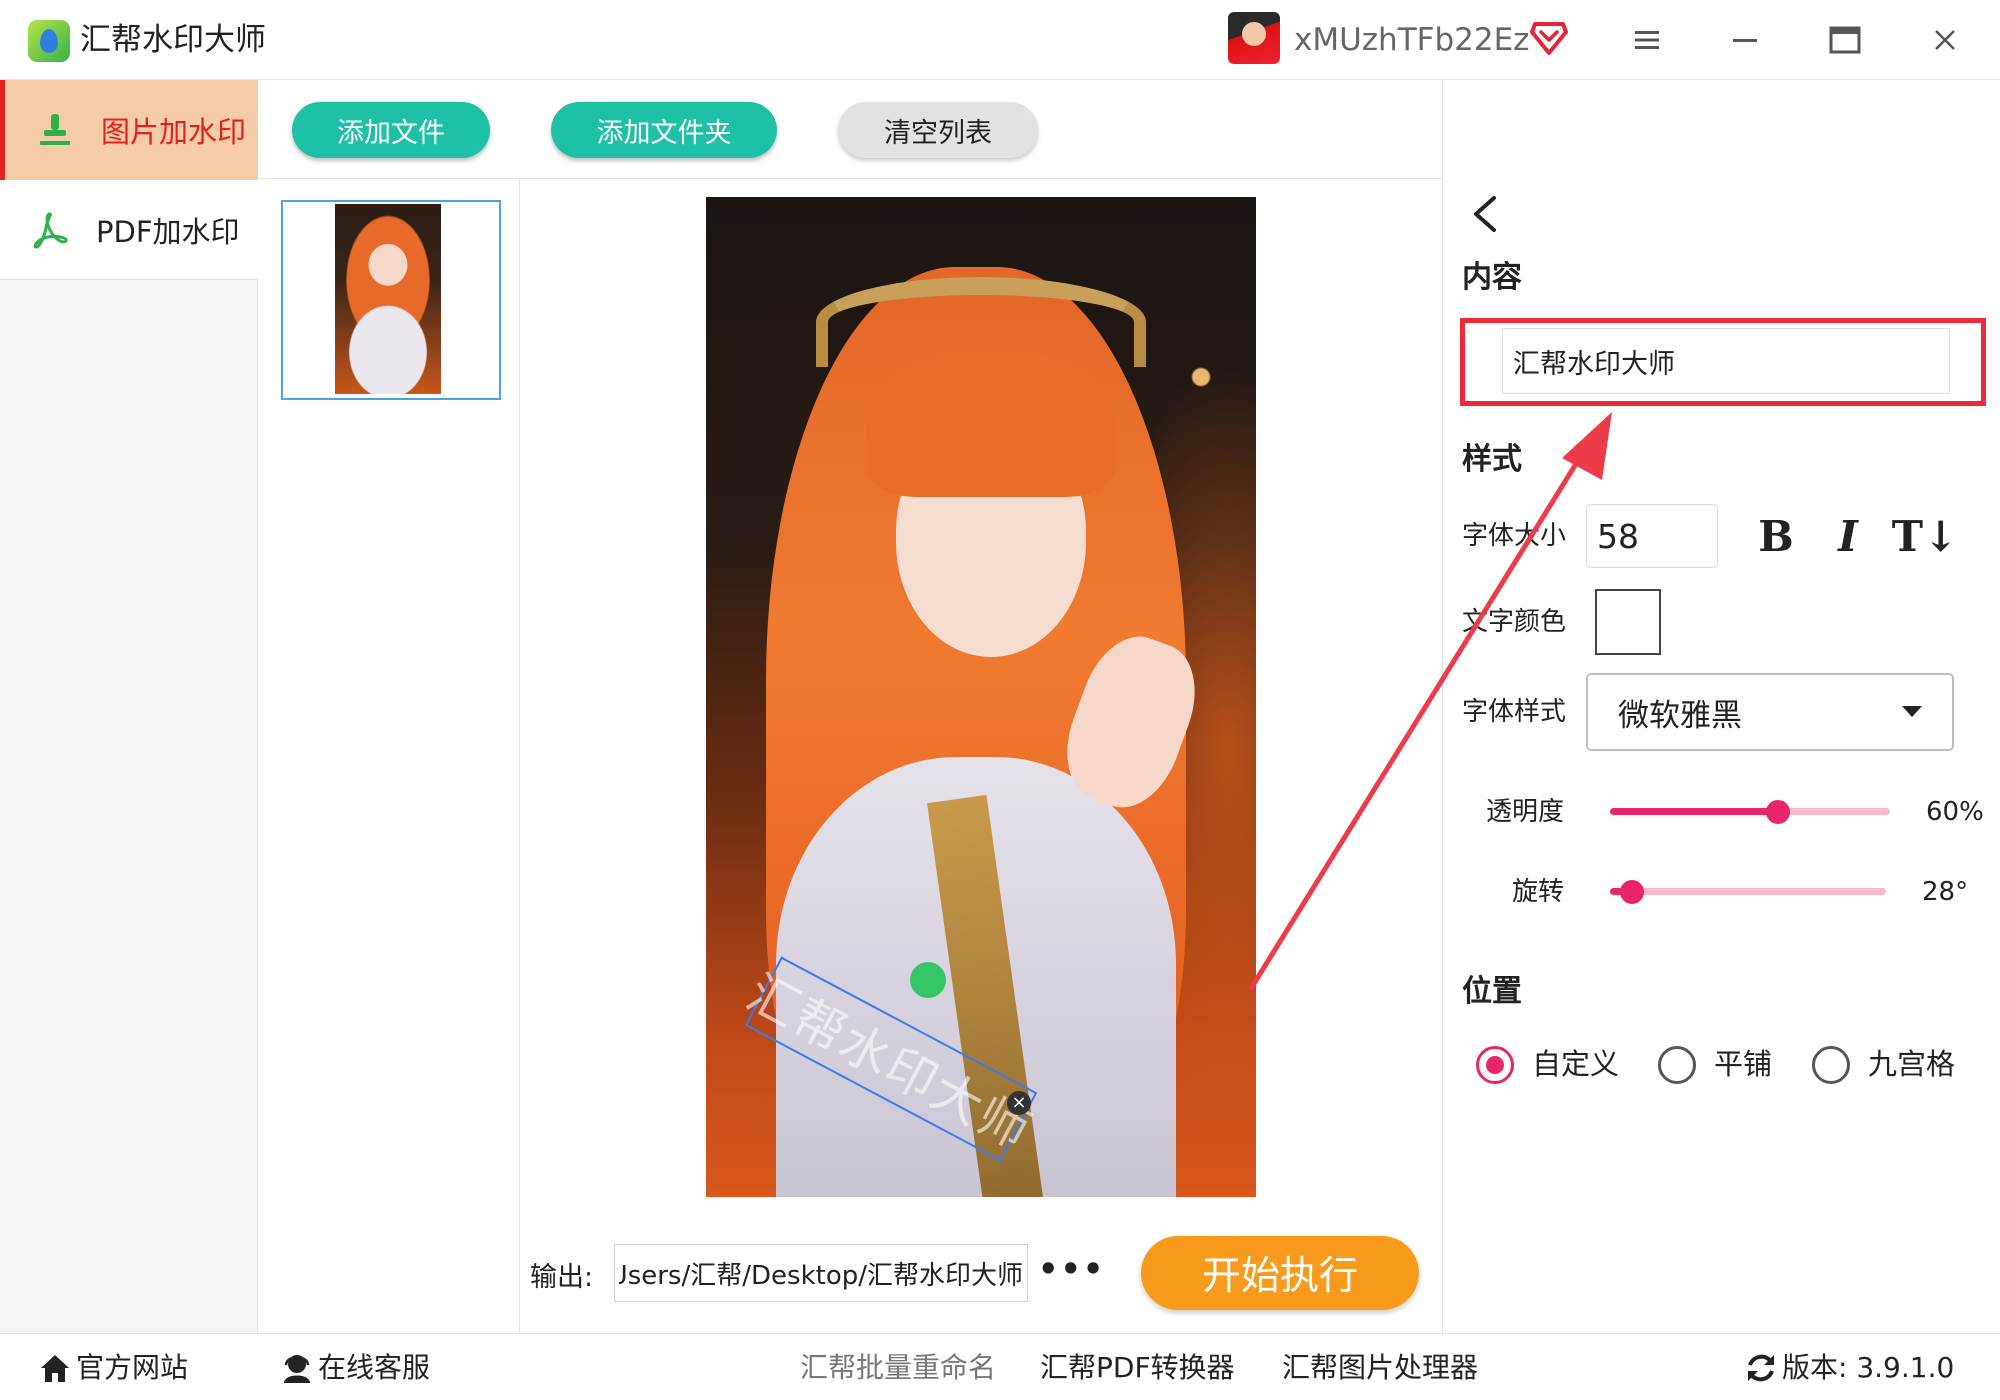 Image resolution: width=2000 pixels, height=1400 pixels. Describe the element at coordinates (55, 130) in the screenshot. I see `stamp-icon` at that location.